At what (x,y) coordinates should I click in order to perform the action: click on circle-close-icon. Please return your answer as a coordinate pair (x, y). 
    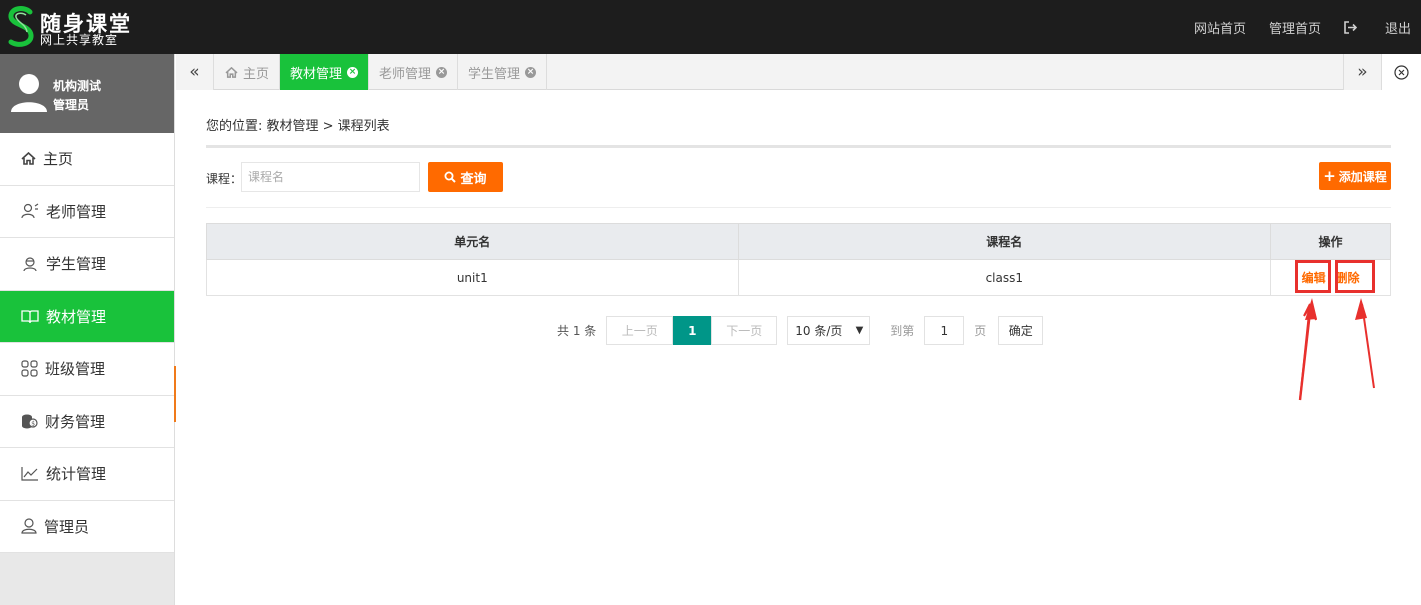
    Looking at the image, I should click on (1401, 72).